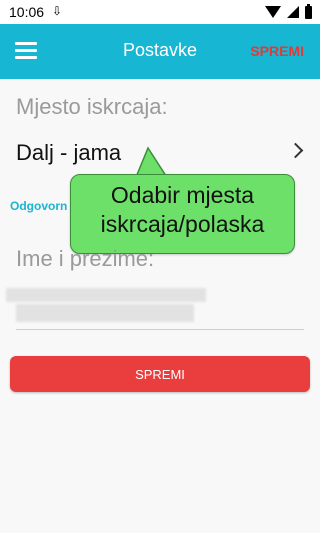 The image size is (320, 533). Describe the element at coordinates (273, 12) in the screenshot. I see `wifi-icon` at that location.